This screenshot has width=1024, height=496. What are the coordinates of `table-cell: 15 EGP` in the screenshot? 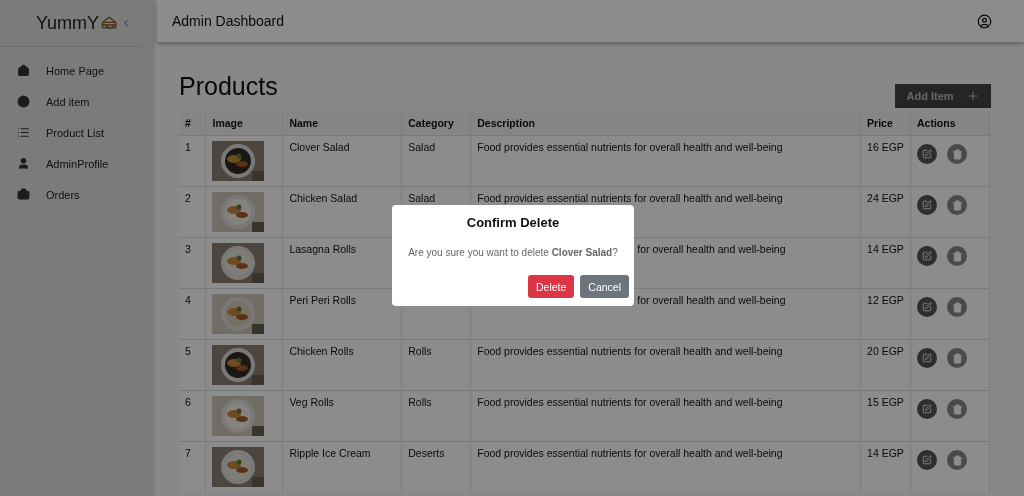 It's located at (885, 416).